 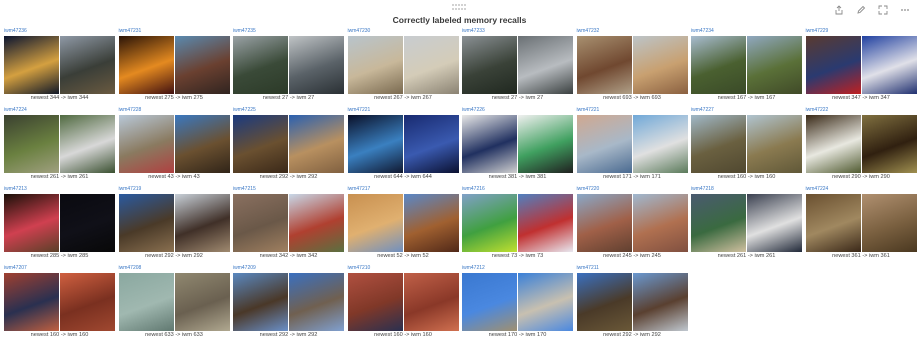 I want to click on grid-cell: iwm47224 newest 361 -> iwm 361, so click(x=861, y=223).